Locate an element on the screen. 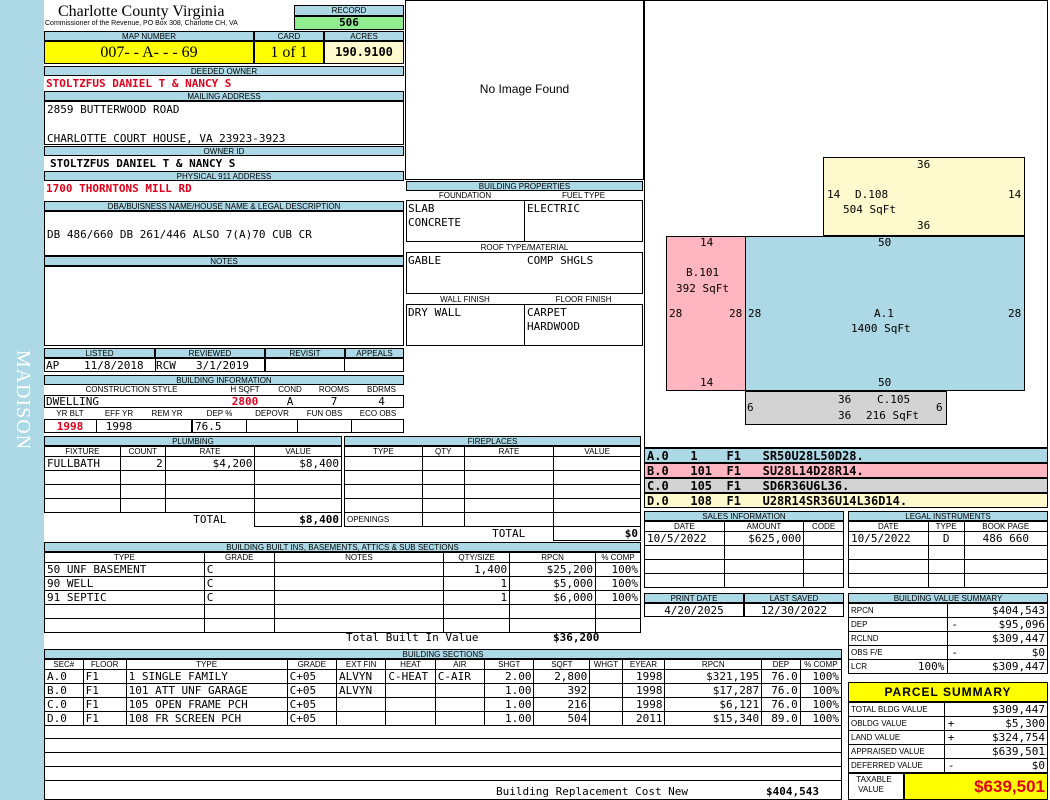 This screenshot has height=800, width=1050. table-cell: - $95,096 is located at coordinates (997, 624).